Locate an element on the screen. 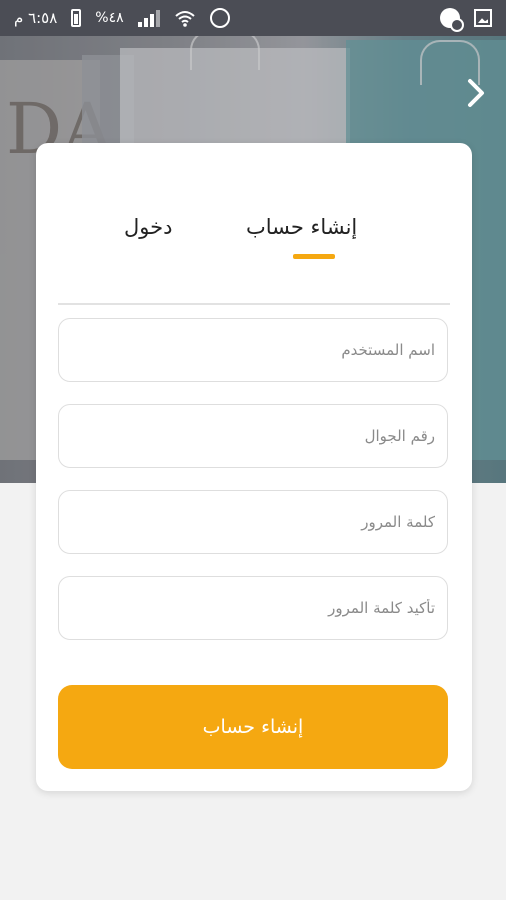 The height and width of the screenshot is (900, 506). status-bar: ٦:٥٨ م %٤٨ is located at coordinates (253, 18).